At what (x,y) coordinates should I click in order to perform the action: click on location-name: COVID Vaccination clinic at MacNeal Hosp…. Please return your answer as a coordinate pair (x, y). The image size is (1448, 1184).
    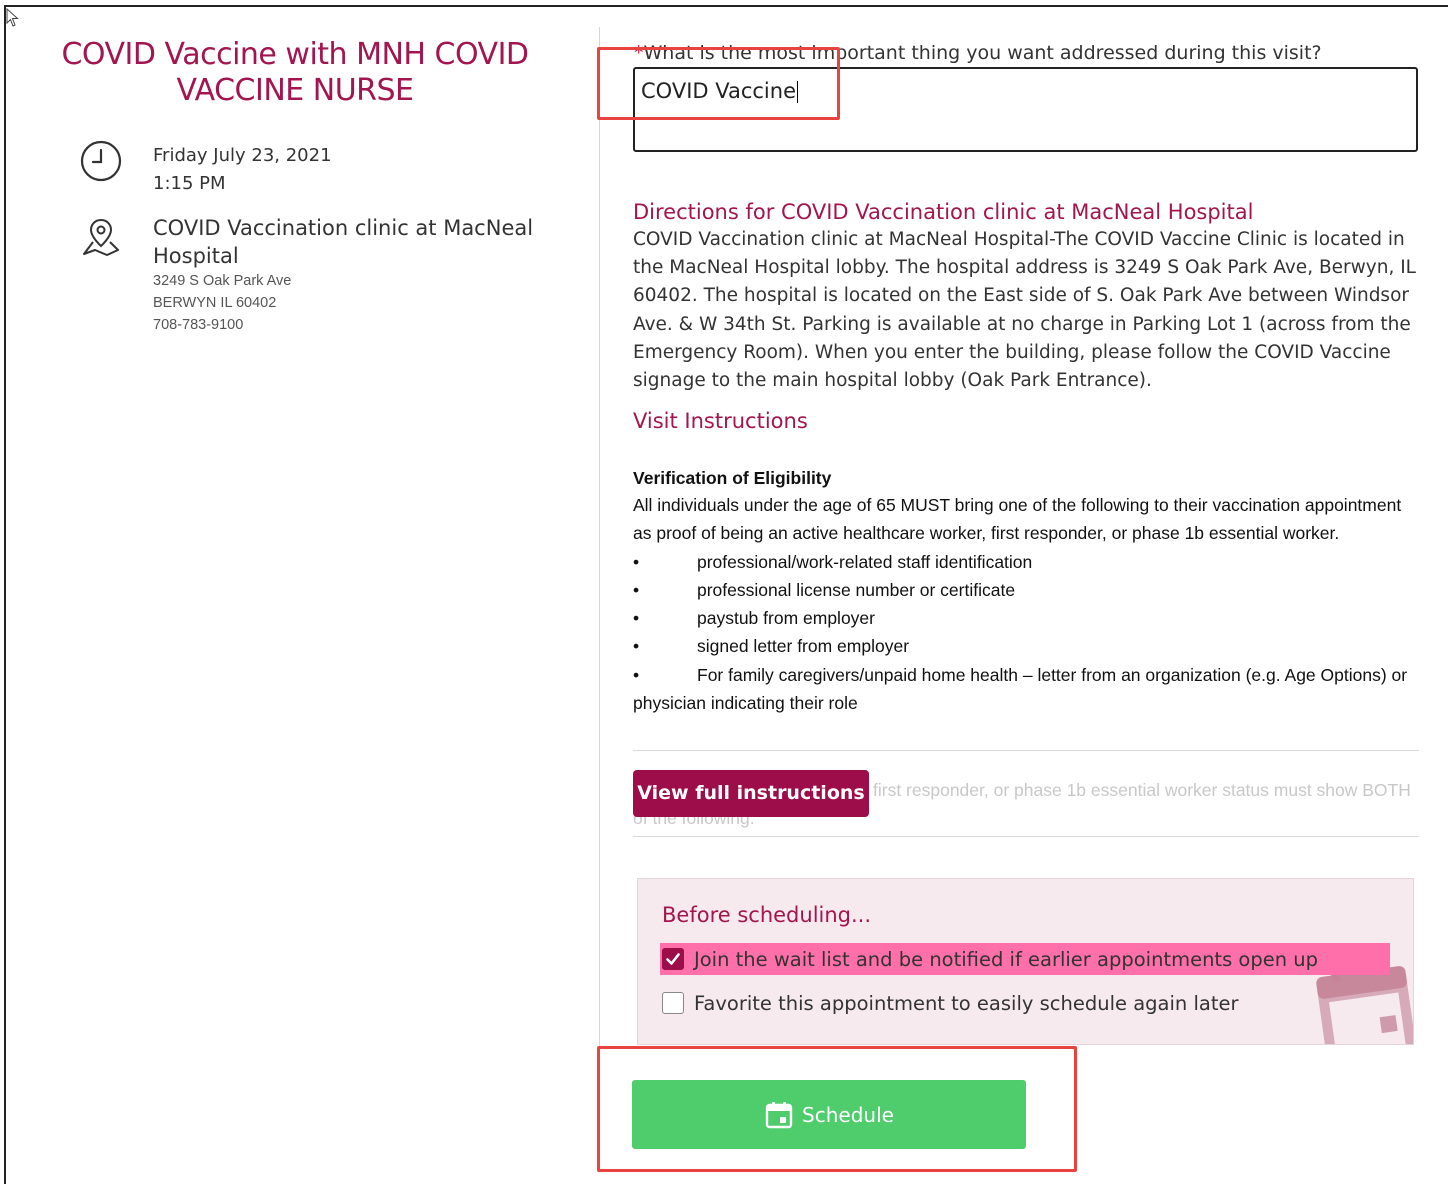
    Looking at the image, I should click on (343, 242).